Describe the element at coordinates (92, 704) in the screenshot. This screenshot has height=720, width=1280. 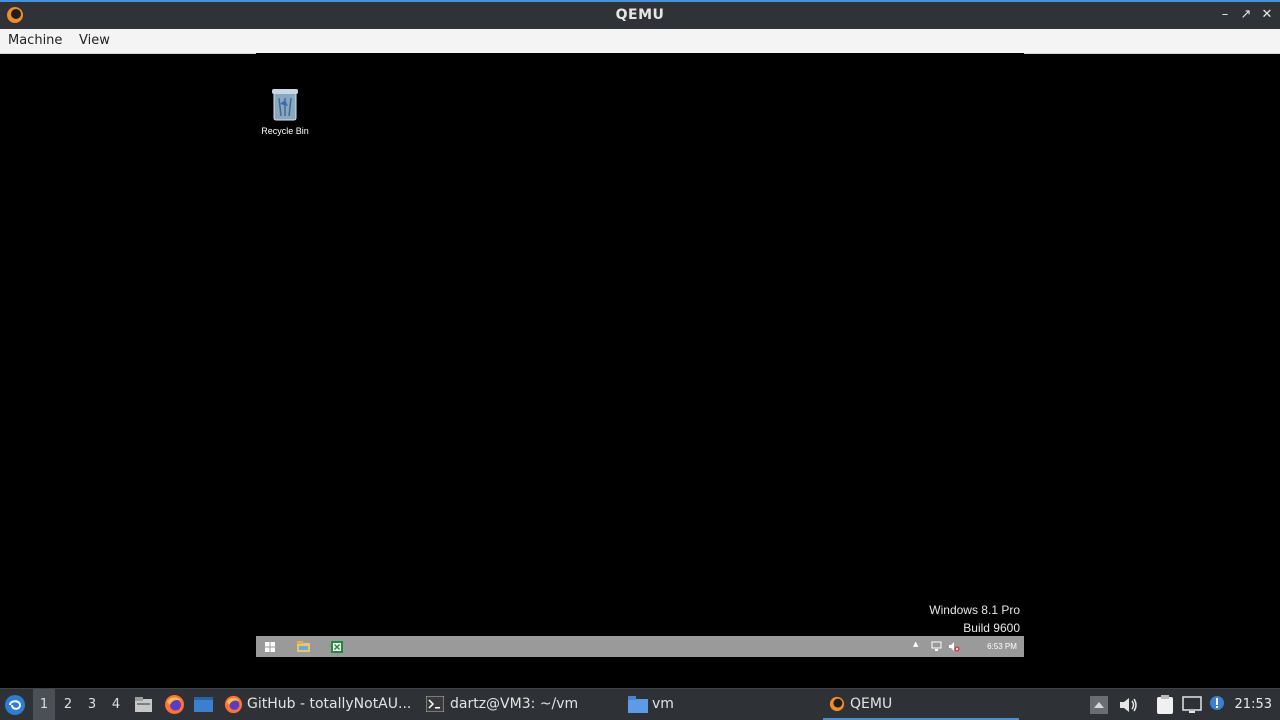
I see `workspace-3: 3` at that location.